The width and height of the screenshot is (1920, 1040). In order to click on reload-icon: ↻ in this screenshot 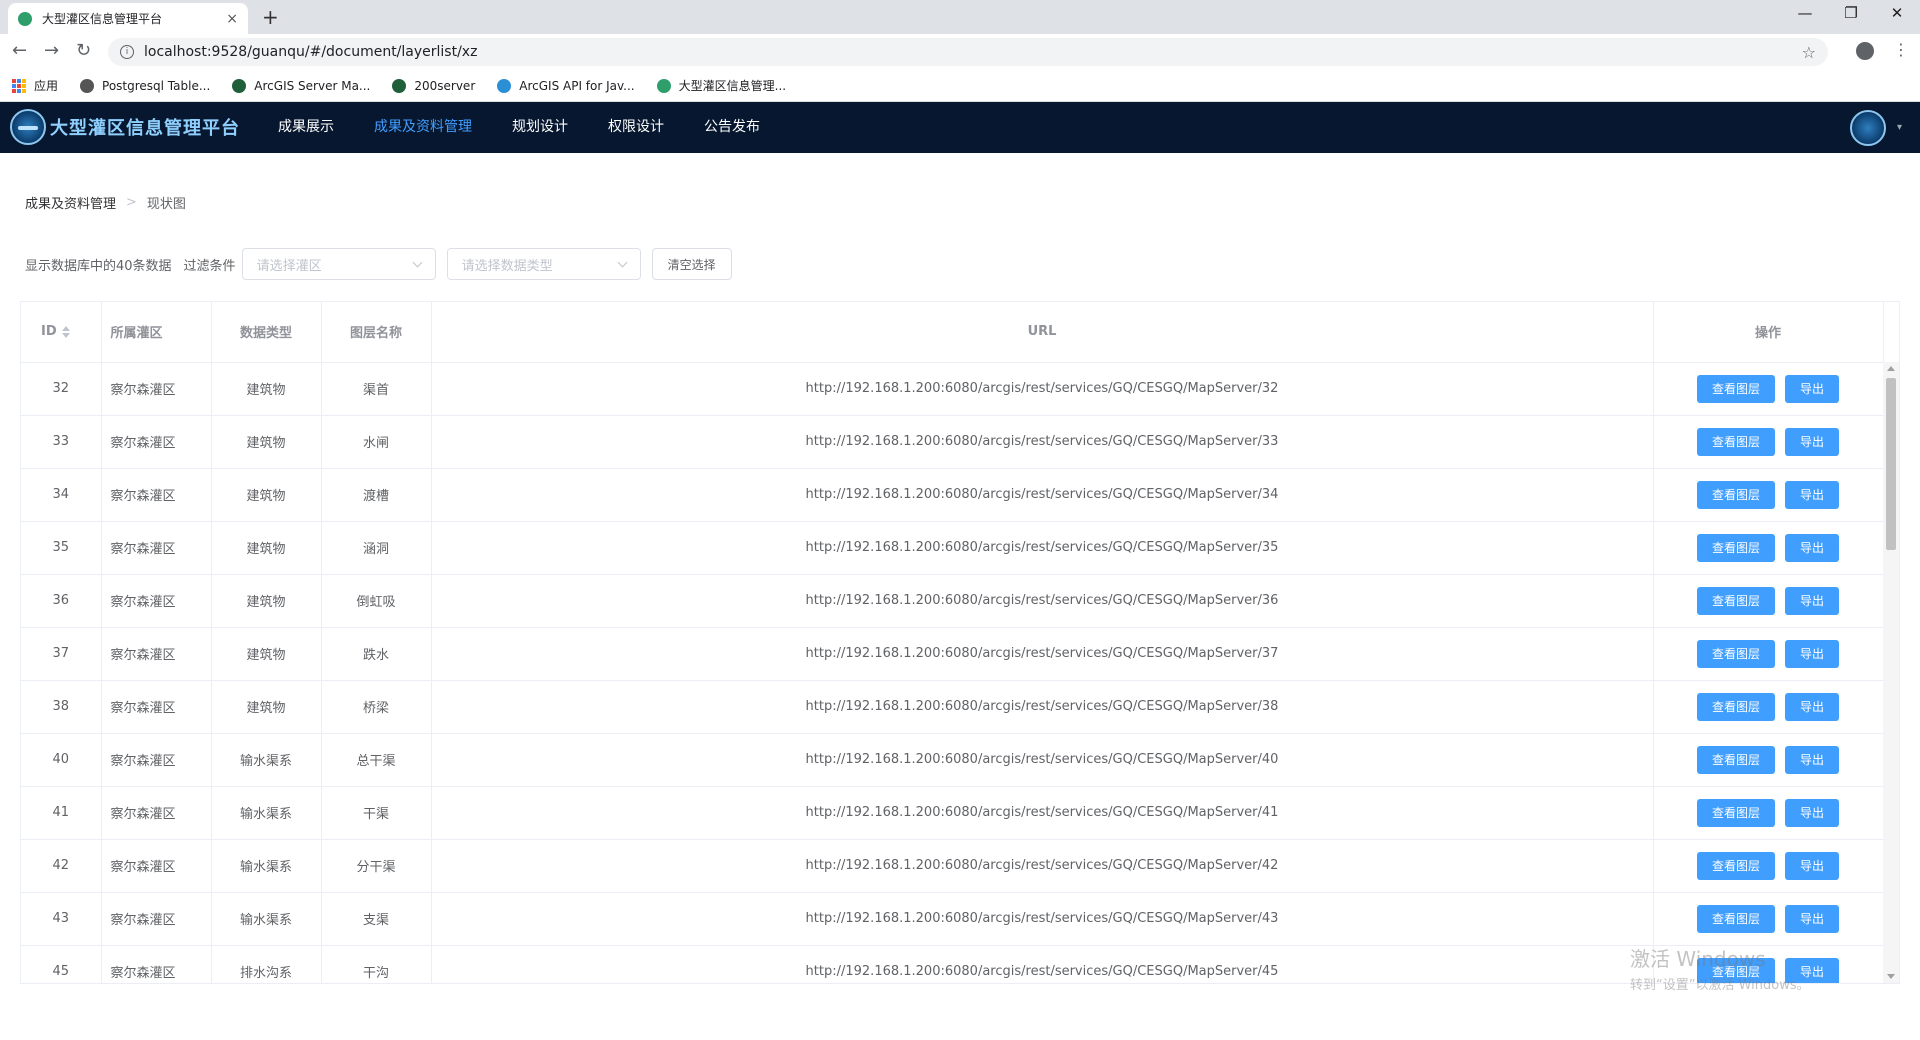, I will do `click(83, 50)`.